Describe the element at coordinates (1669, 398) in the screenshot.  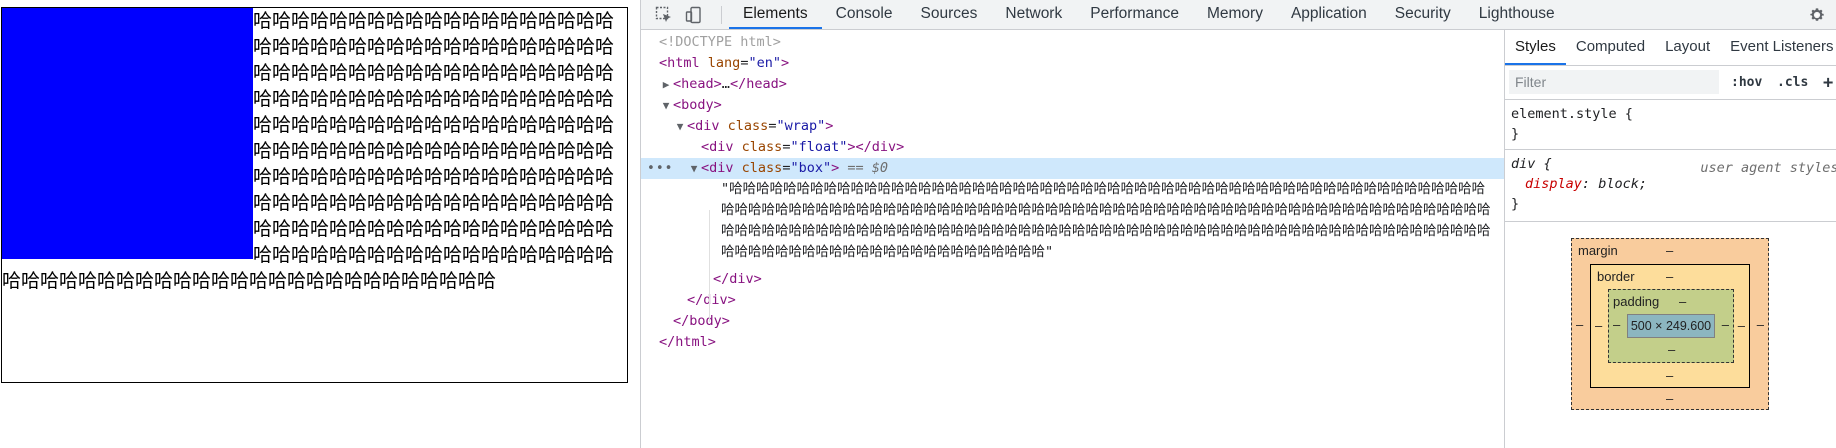
I see `margin-bottom-value: –` at that location.